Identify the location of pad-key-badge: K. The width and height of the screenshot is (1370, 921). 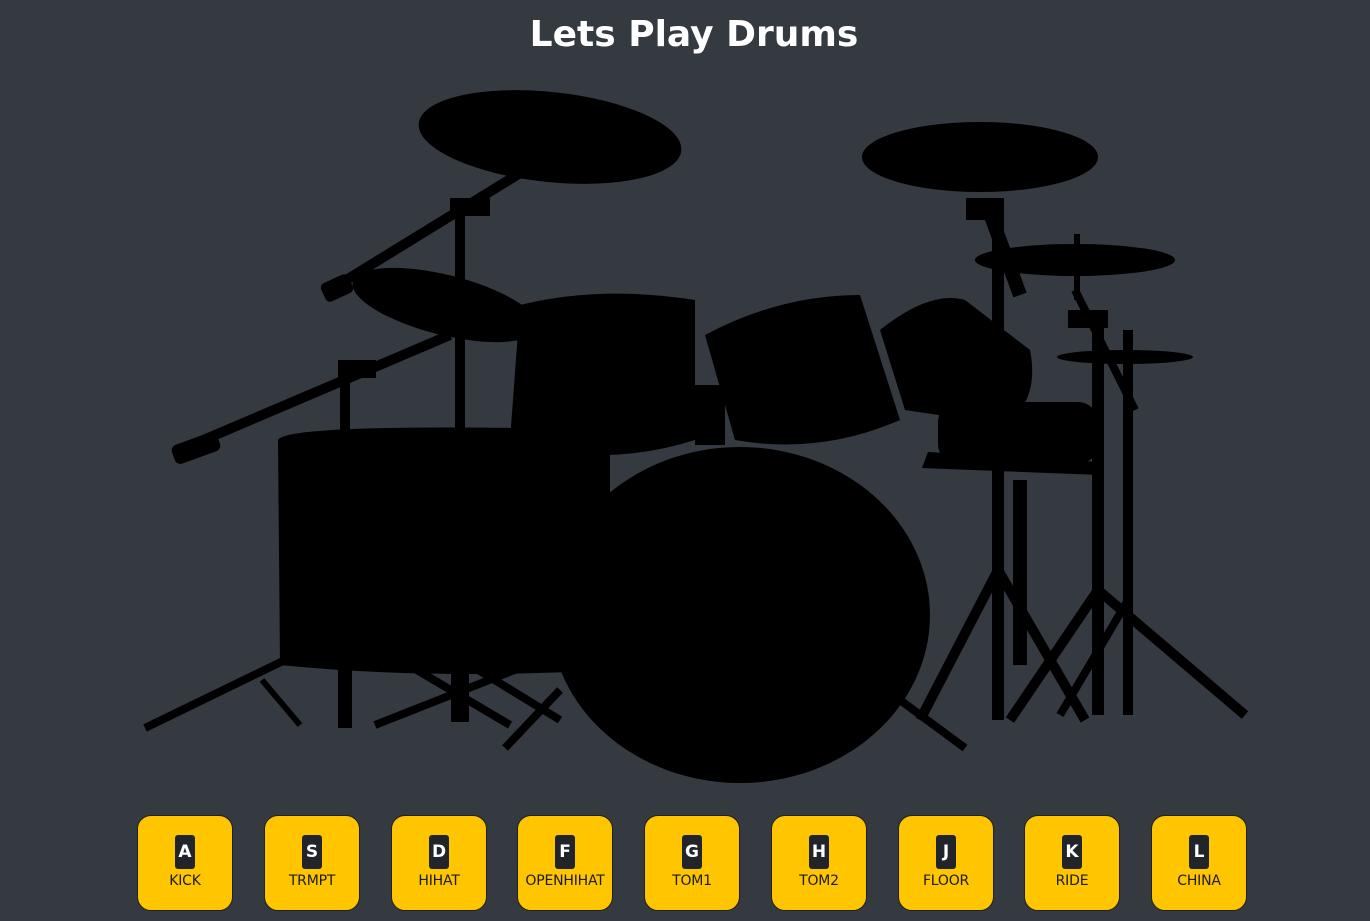
(1072, 852).